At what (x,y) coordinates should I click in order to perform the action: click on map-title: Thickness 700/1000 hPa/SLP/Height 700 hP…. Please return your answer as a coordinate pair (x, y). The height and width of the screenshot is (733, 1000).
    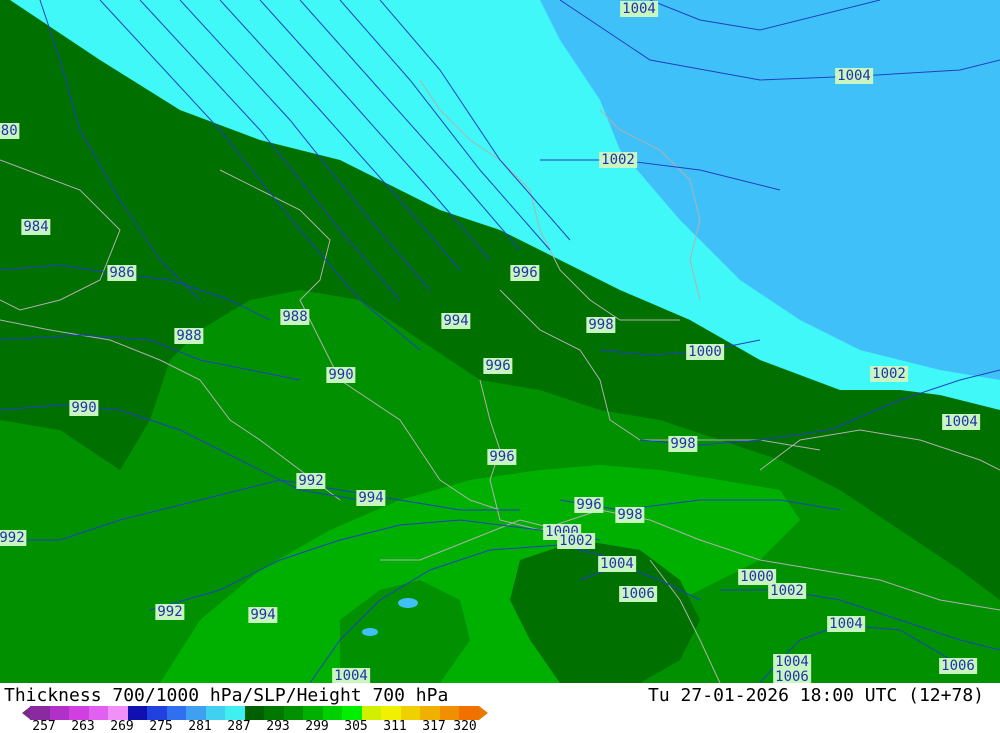
    Looking at the image, I should click on (226, 695).